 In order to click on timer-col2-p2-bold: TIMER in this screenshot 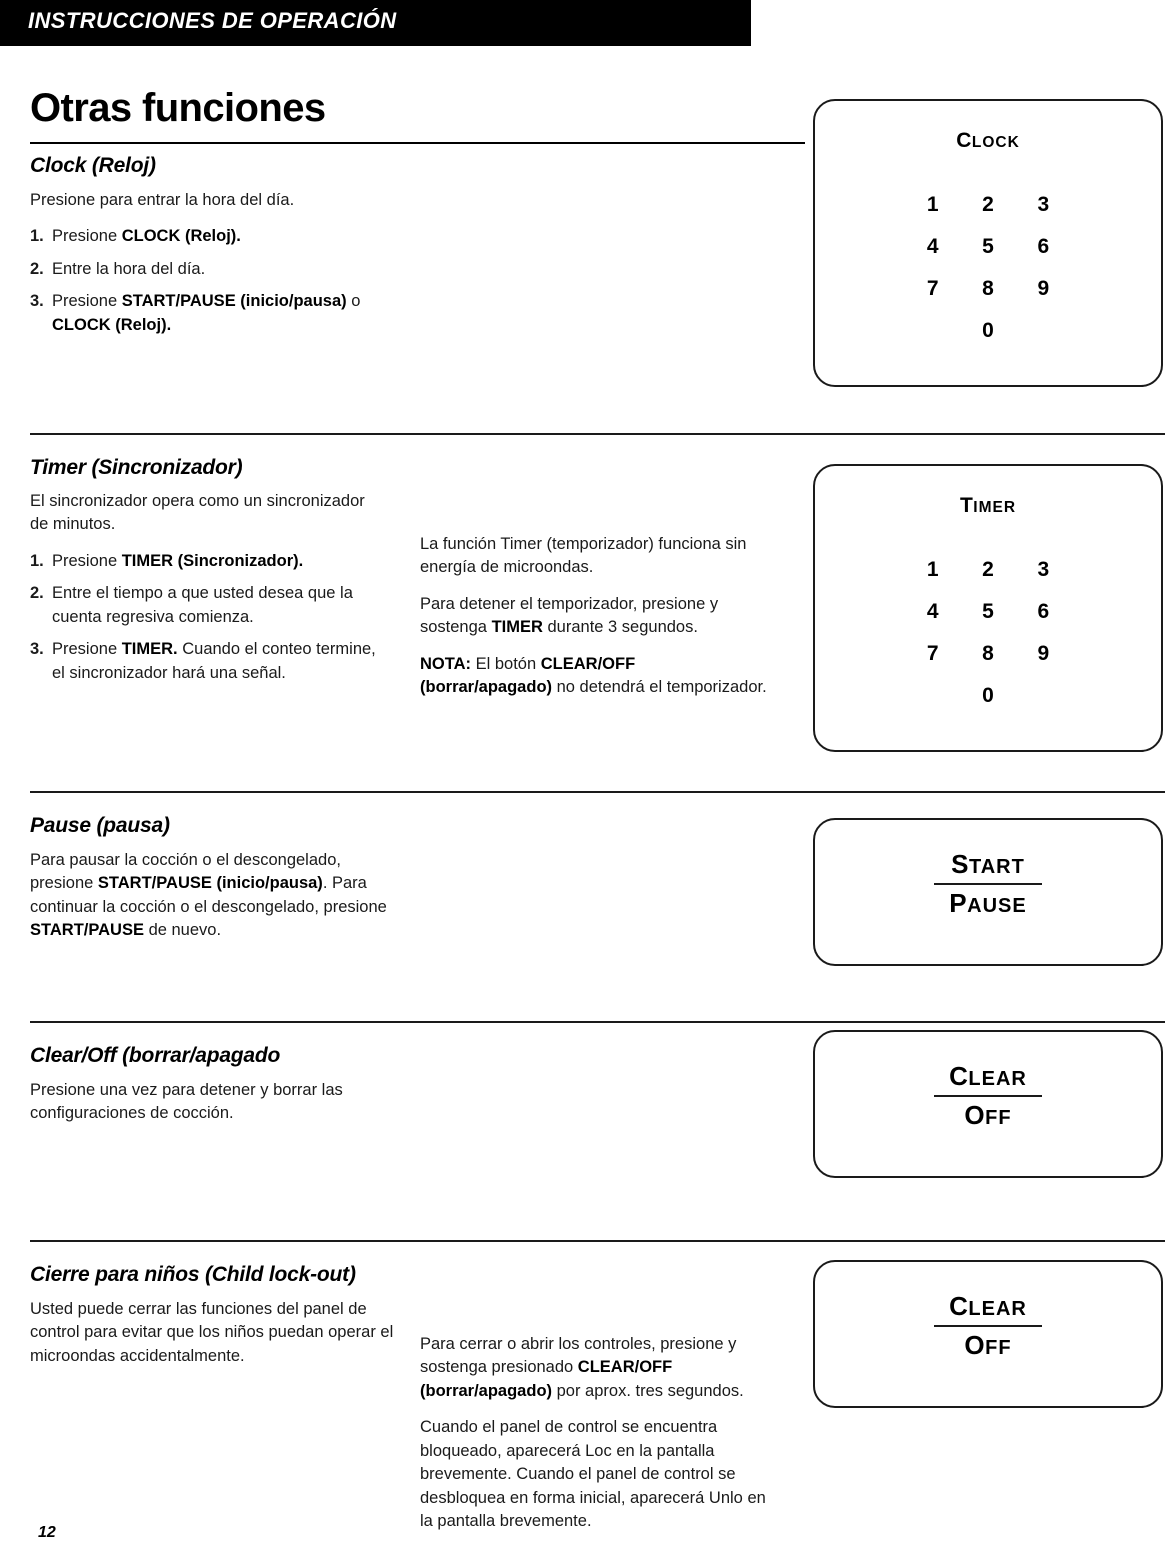, I will do `click(517, 627)`.